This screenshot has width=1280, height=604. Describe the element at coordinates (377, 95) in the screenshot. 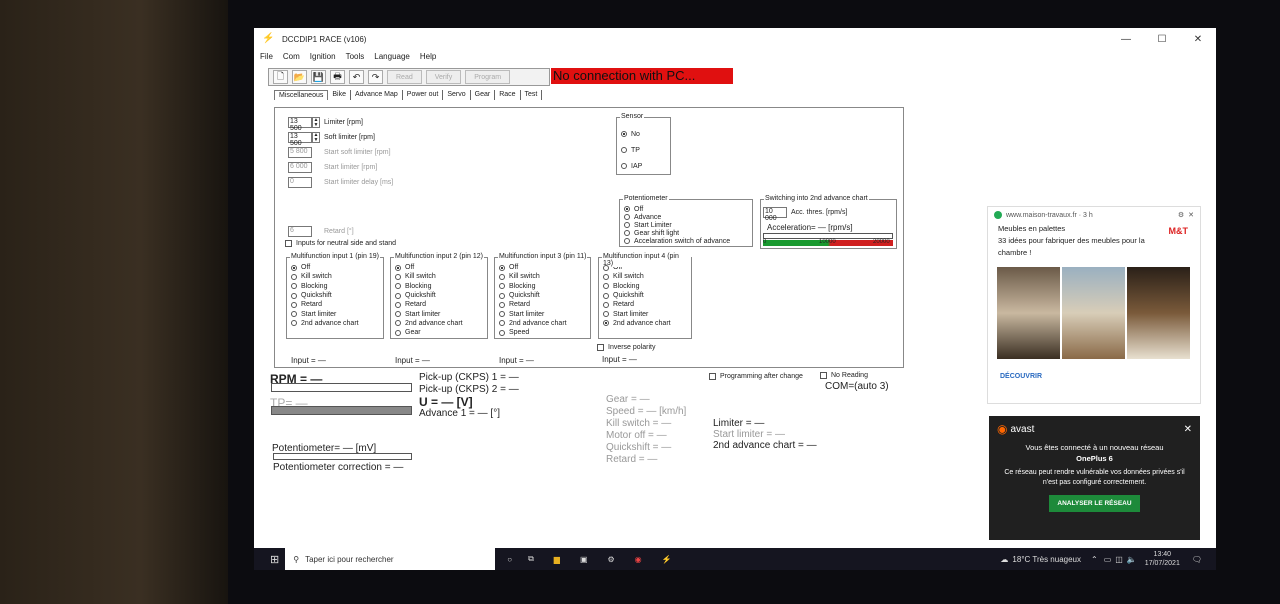

I see `tab-advance-map: Advance Map` at that location.